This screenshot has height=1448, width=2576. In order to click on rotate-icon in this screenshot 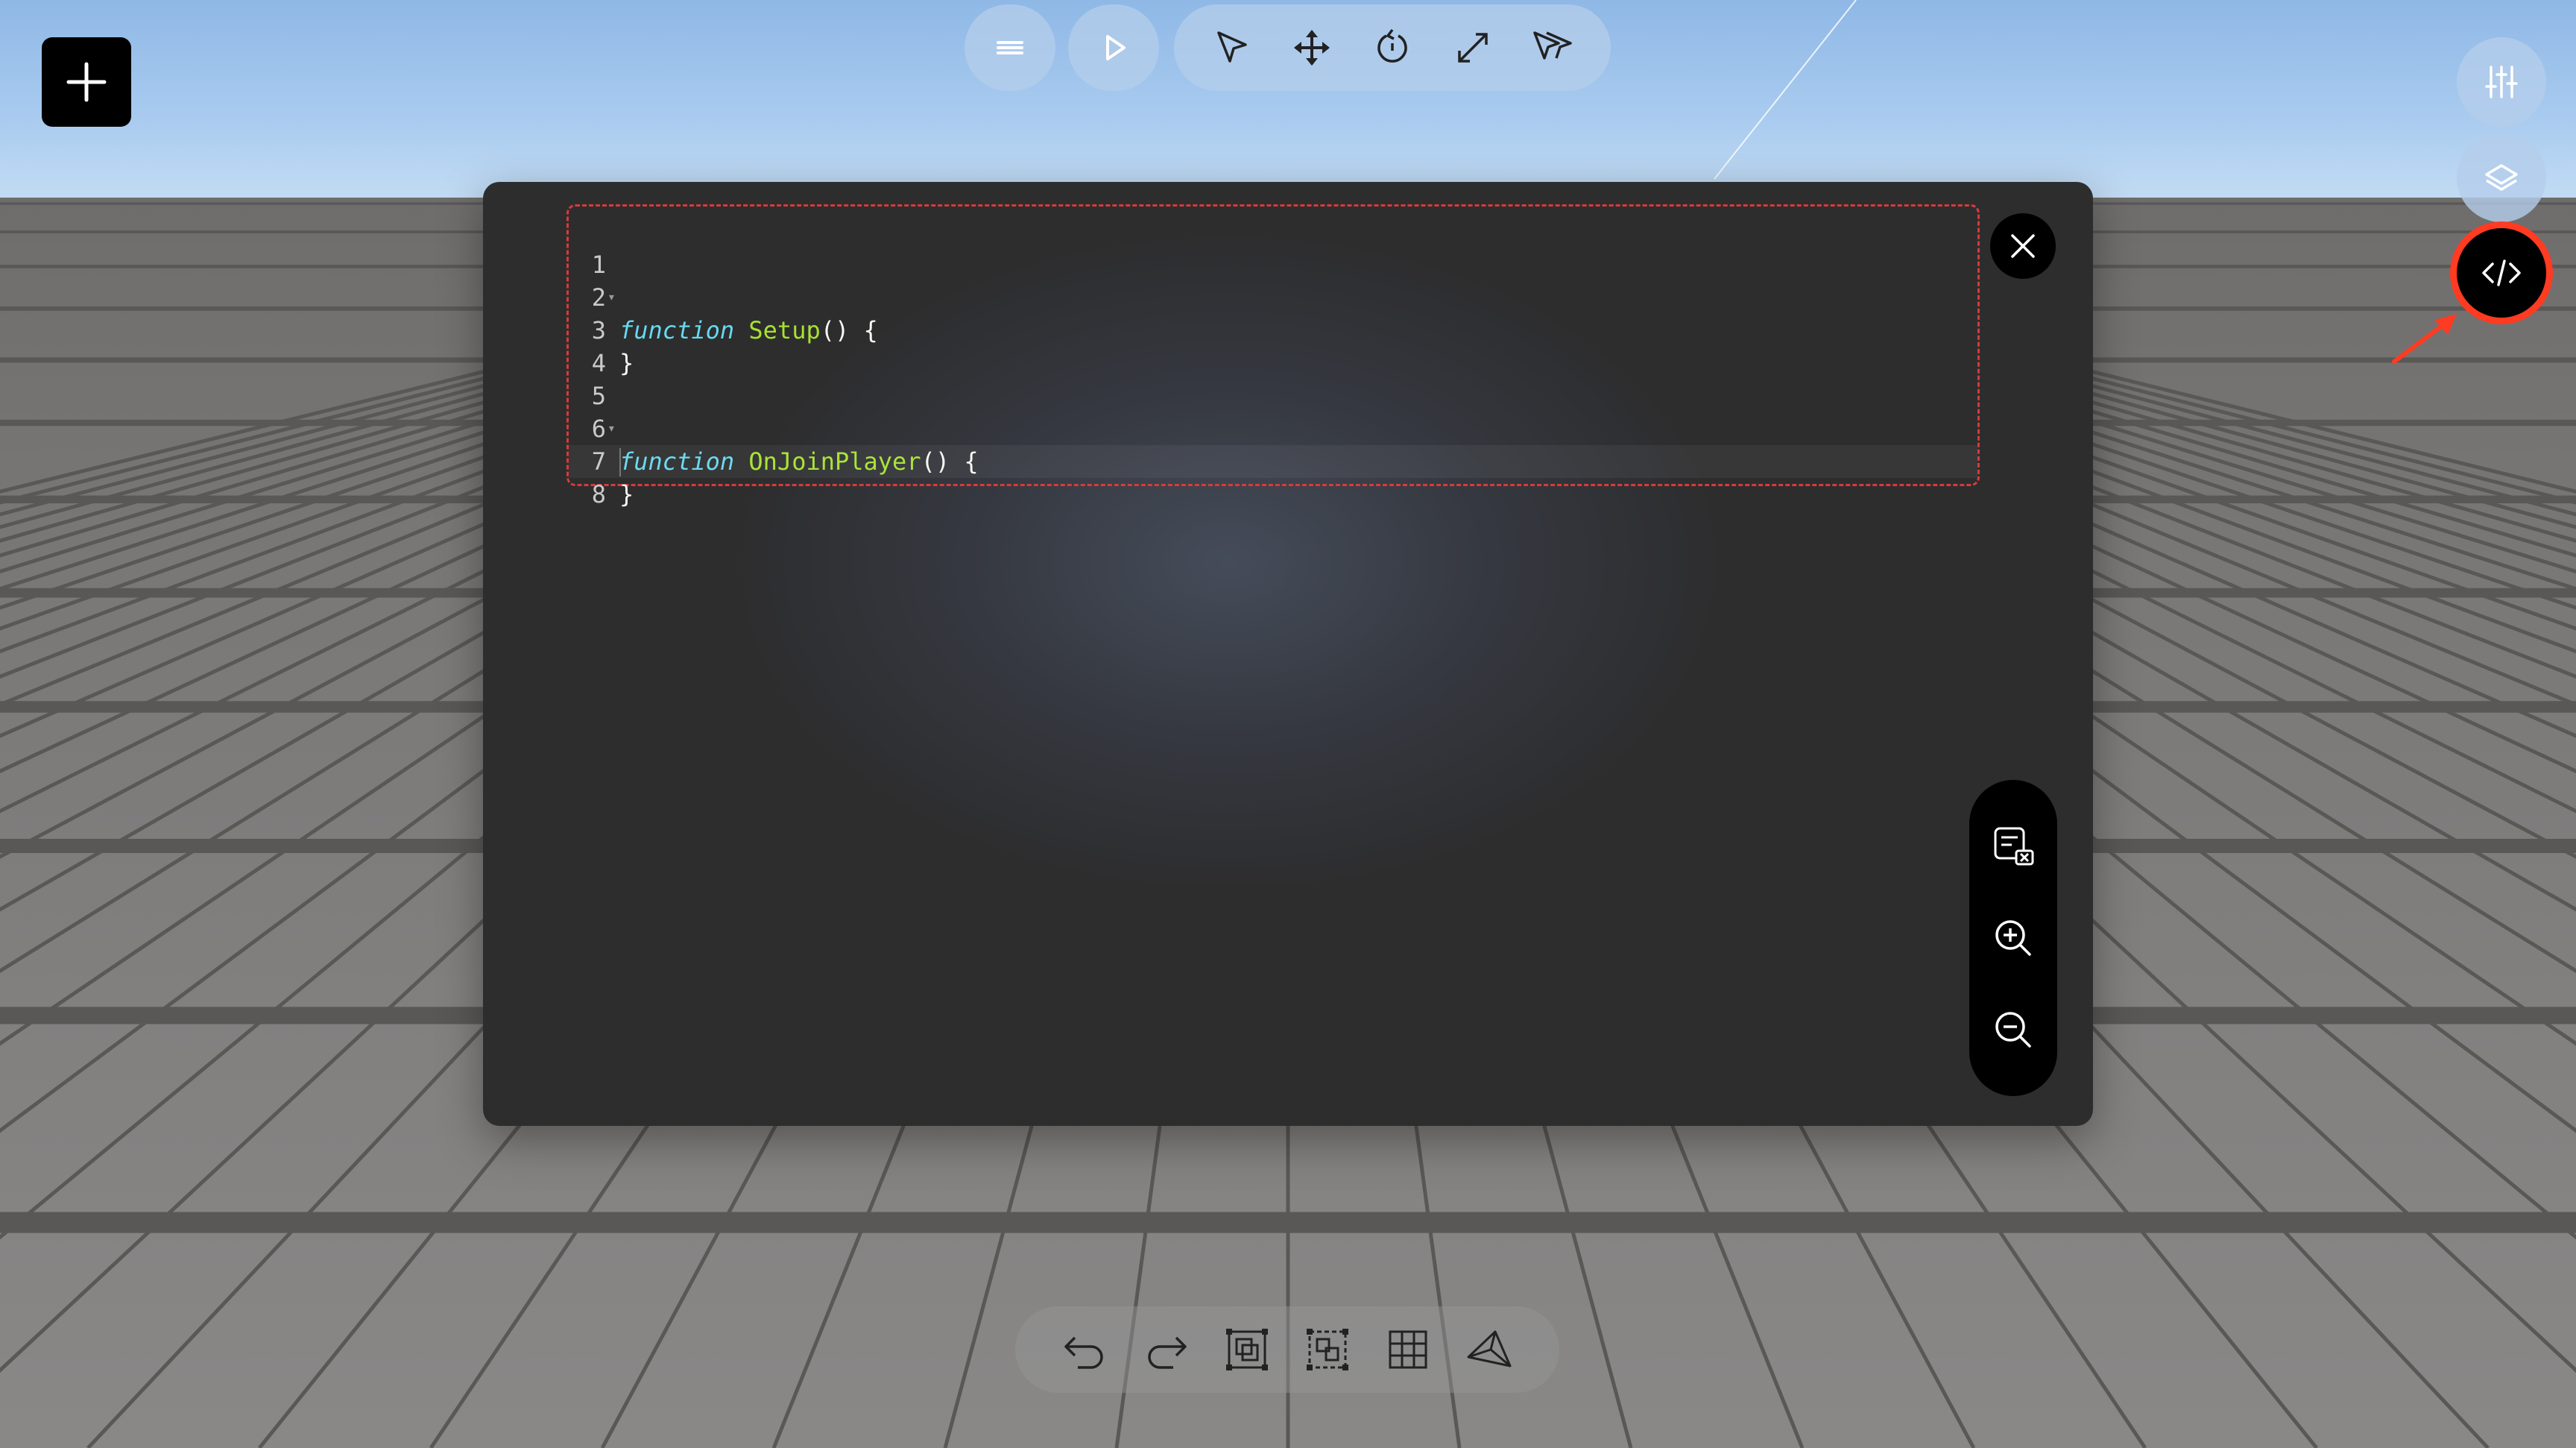, I will do `click(1392, 45)`.